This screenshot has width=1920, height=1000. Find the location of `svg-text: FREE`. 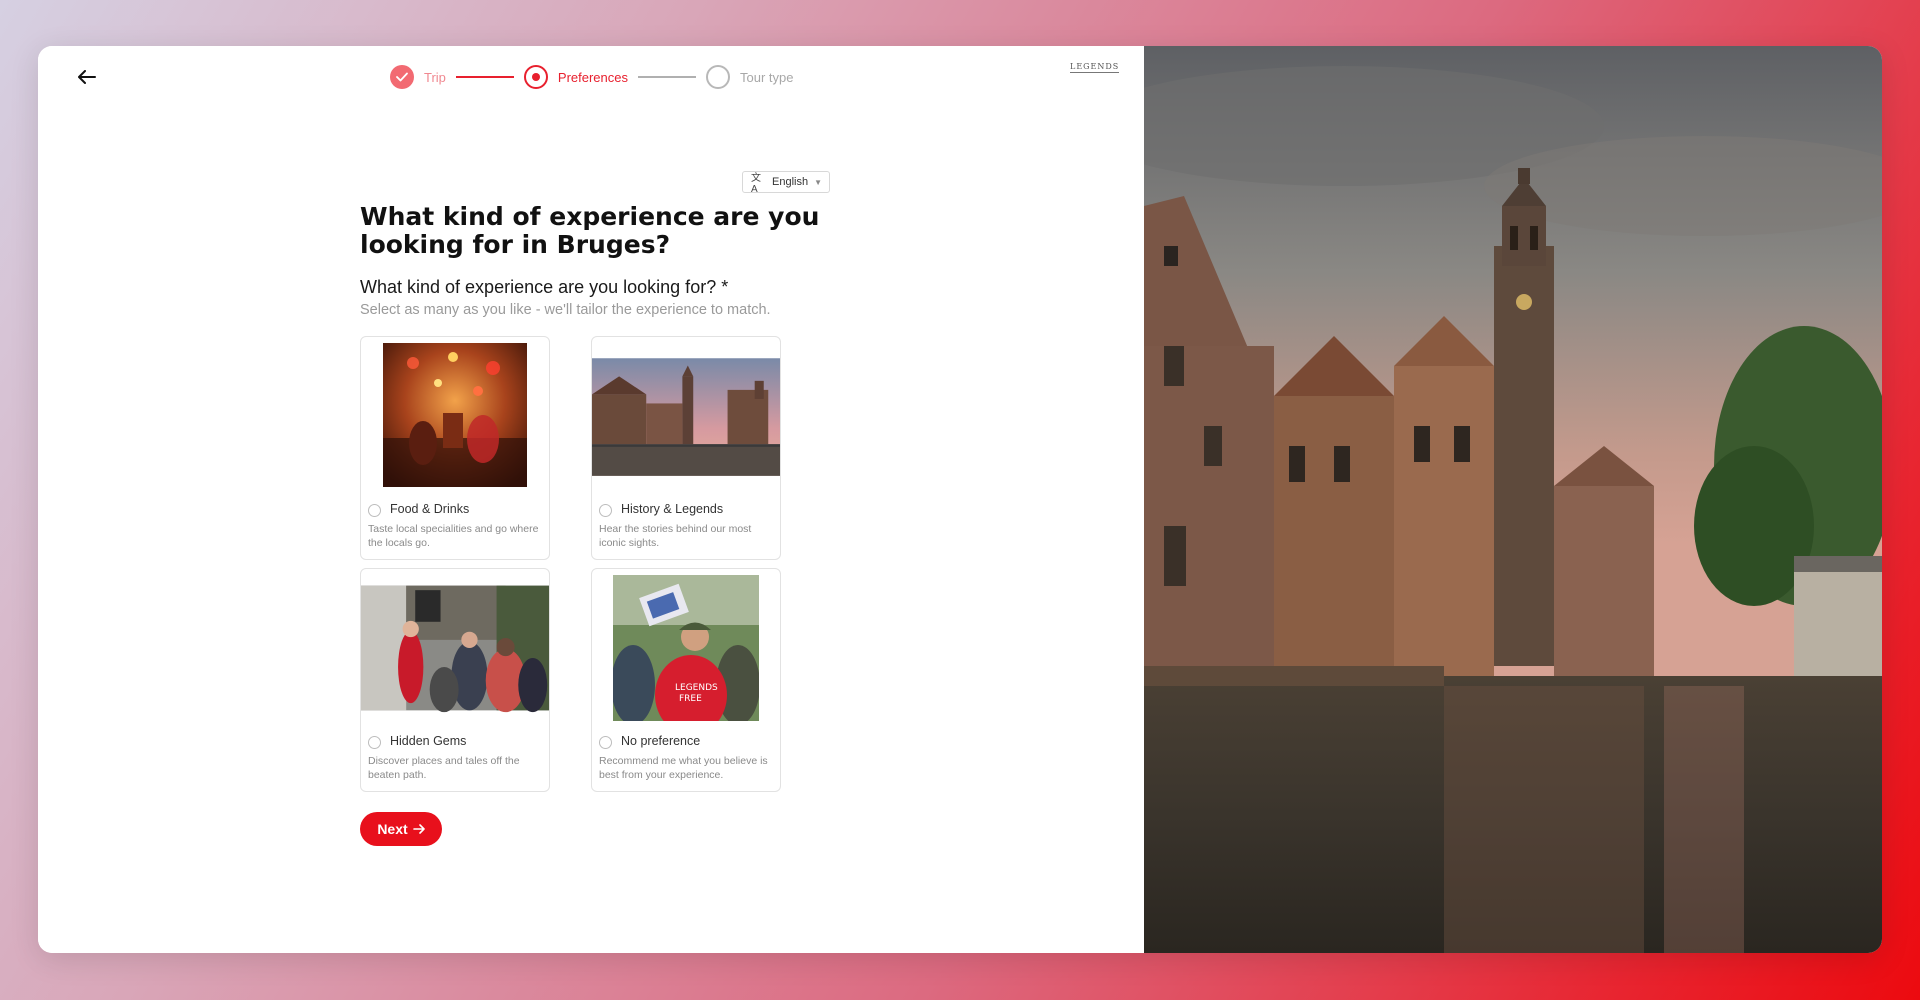

svg-text: FREE is located at coordinates (690, 699).